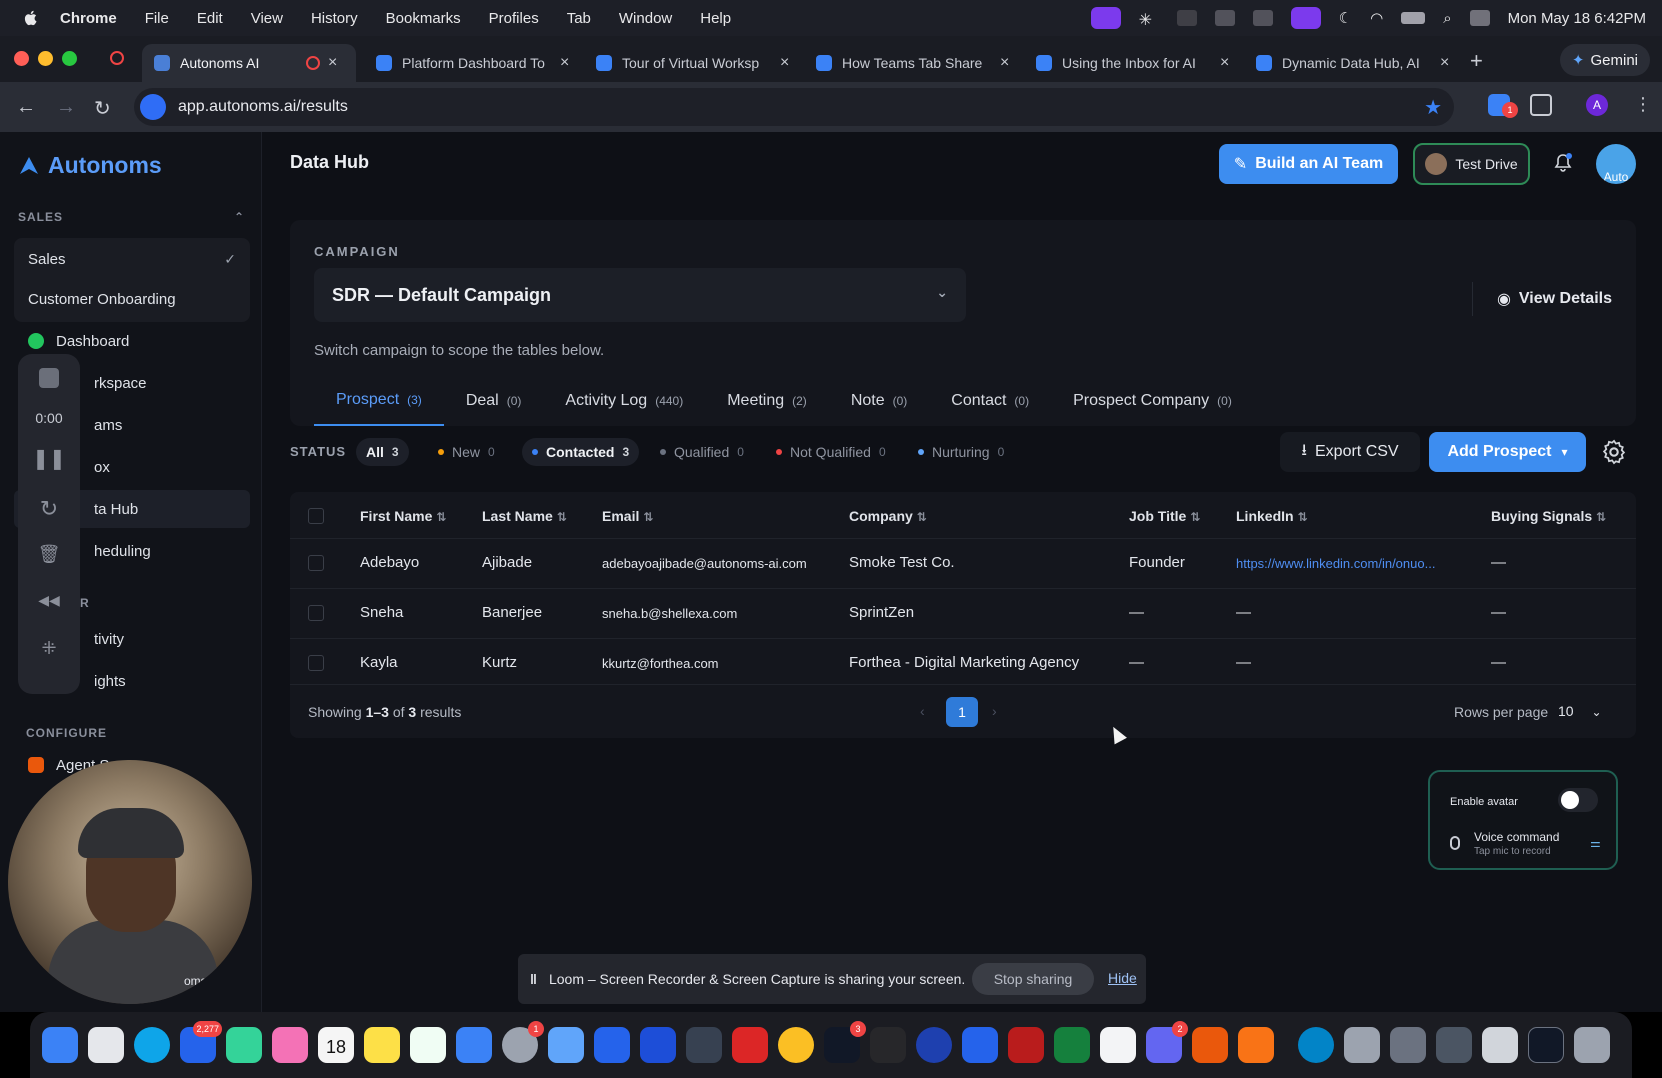 The image size is (1662, 1078). What do you see at coordinates (1592, 1045) in the screenshot?
I see `trash-icon` at bounding box center [1592, 1045].